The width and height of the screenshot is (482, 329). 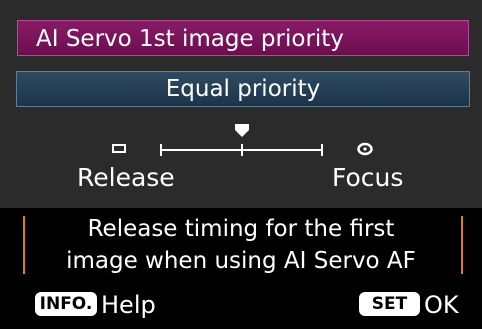 I want to click on slider-tick-center, so click(x=242, y=150).